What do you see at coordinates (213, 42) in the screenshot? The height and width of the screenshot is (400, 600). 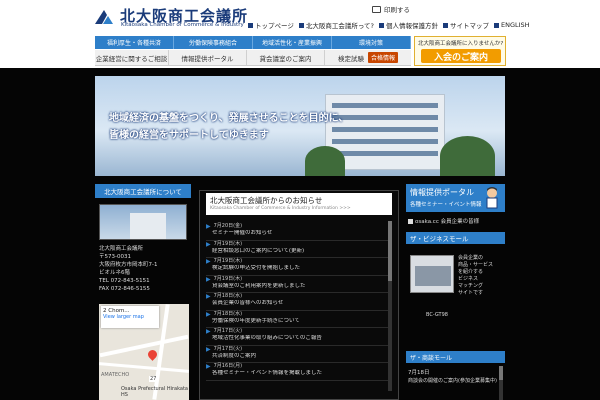 I see `nav-labor-insurance: 労働保険事務組合` at bounding box center [213, 42].